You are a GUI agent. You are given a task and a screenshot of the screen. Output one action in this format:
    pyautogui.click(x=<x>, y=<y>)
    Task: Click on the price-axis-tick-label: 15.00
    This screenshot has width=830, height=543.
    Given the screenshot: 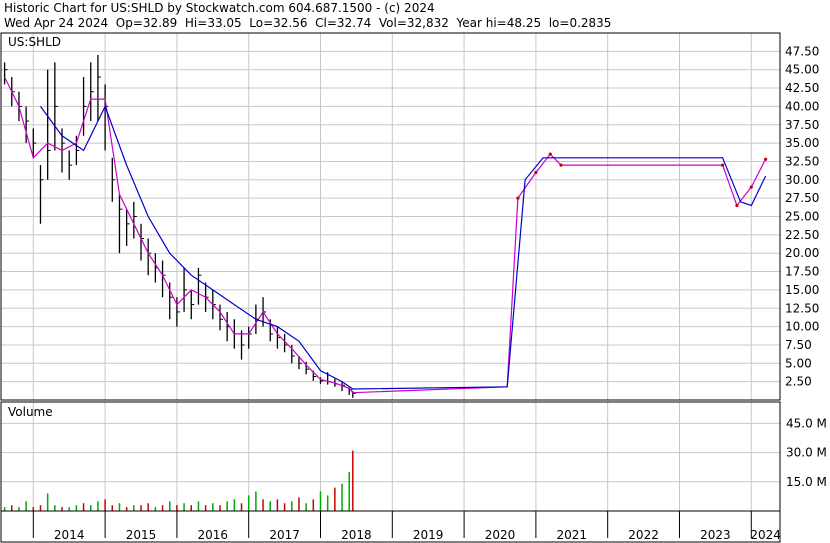 What is the action you would take?
    pyautogui.click(x=802, y=290)
    